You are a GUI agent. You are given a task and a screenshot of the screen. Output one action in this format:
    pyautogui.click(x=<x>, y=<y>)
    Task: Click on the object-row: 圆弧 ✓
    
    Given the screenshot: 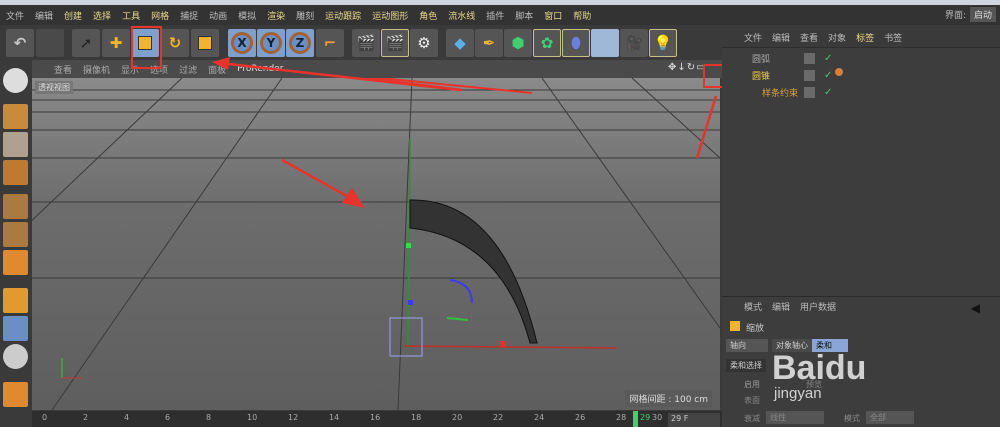 What is the action you would take?
    pyautogui.click(x=861, y=58)
    